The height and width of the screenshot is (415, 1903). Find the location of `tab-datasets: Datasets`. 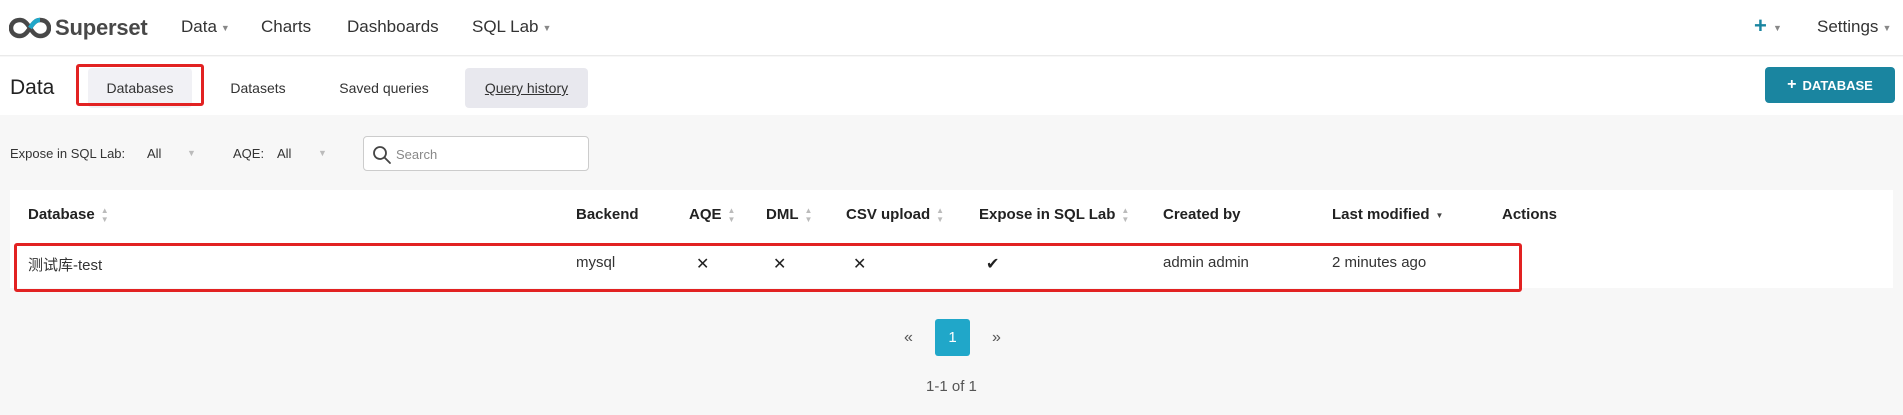

tab-datasets: Datasets is located at coordinates (258, 88).